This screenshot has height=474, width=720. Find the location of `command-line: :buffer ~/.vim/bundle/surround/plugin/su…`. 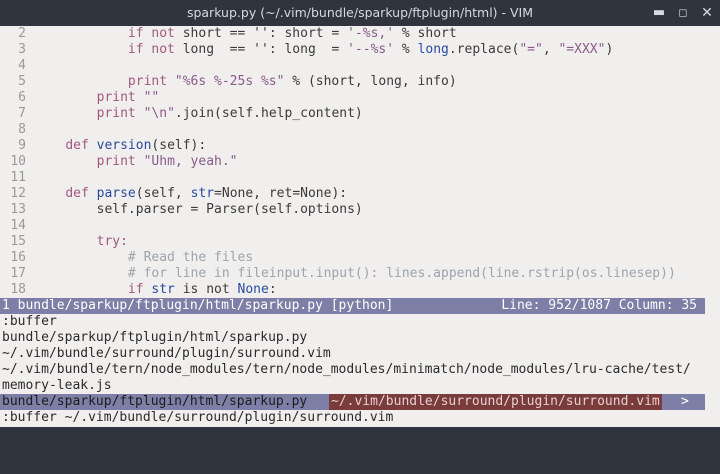

command-line: :buffer ~/.vim/bundle/surround/plugin/su… is located at coordinates (197, 418).